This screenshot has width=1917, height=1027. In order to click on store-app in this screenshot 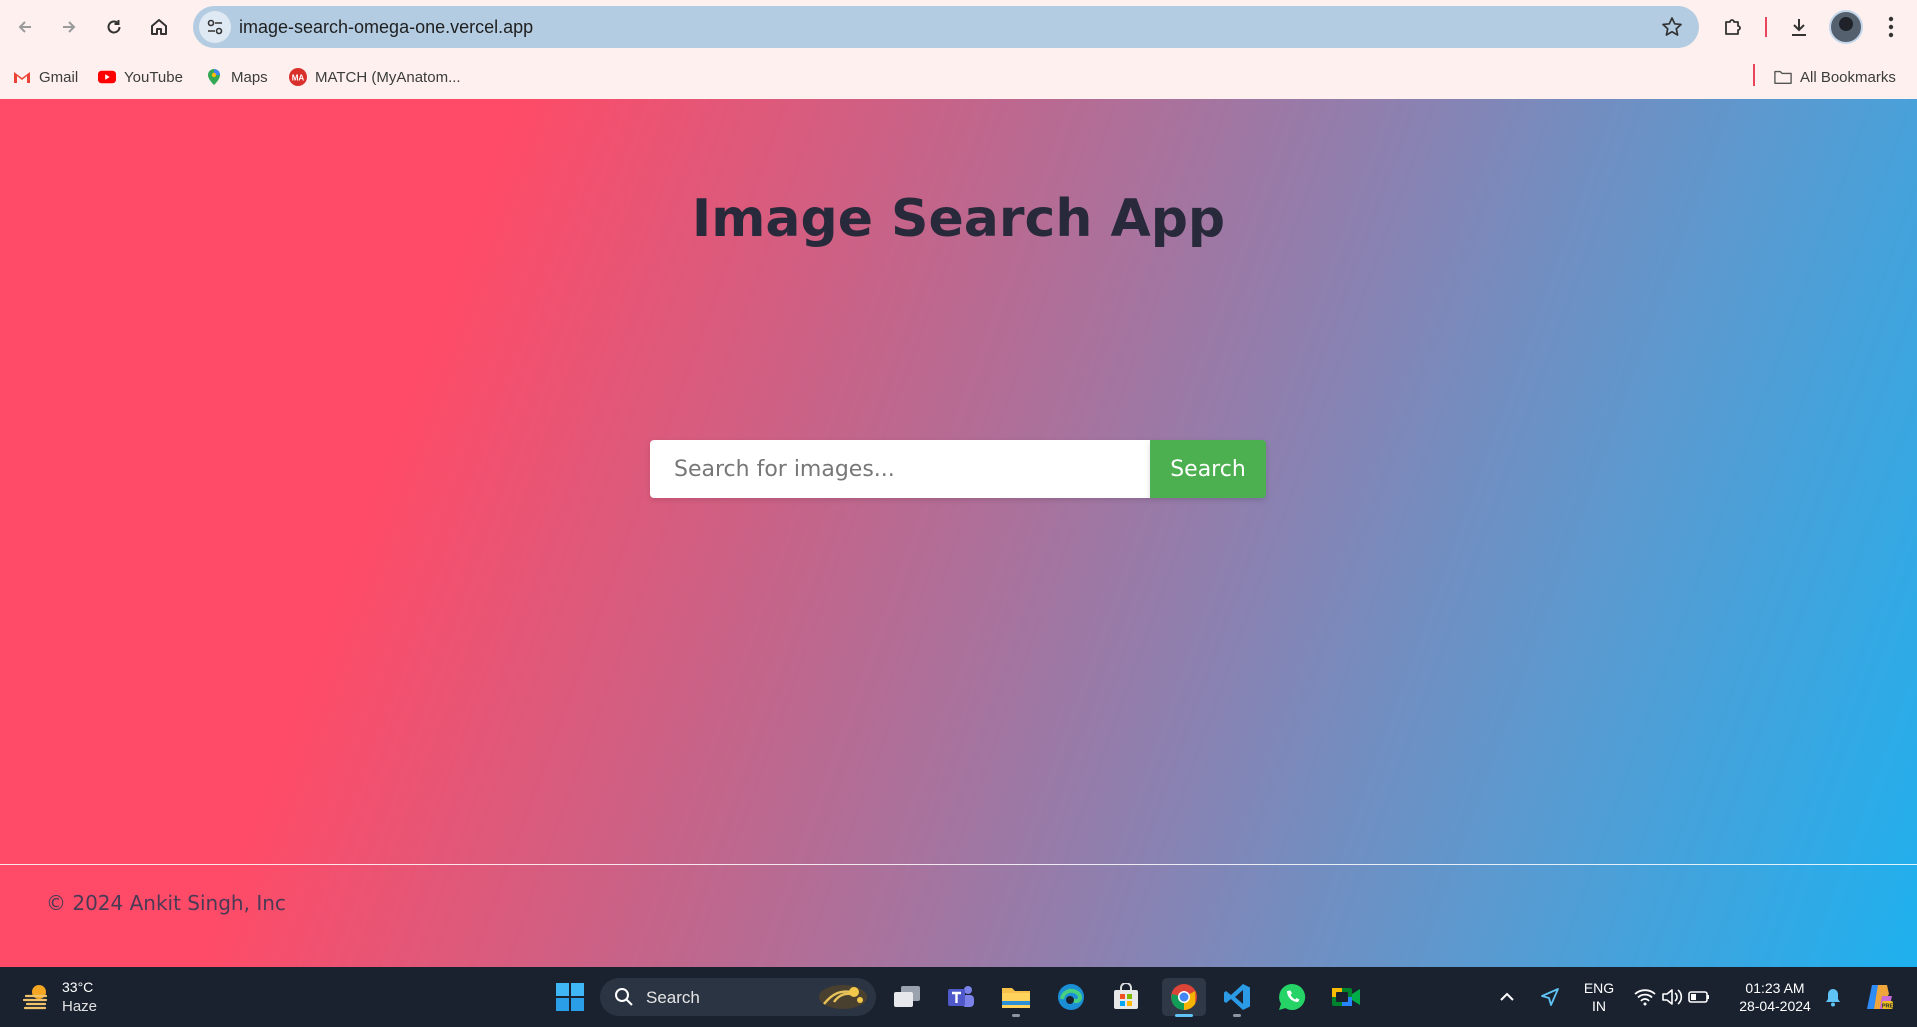, I will do `click(1126, 997)`.